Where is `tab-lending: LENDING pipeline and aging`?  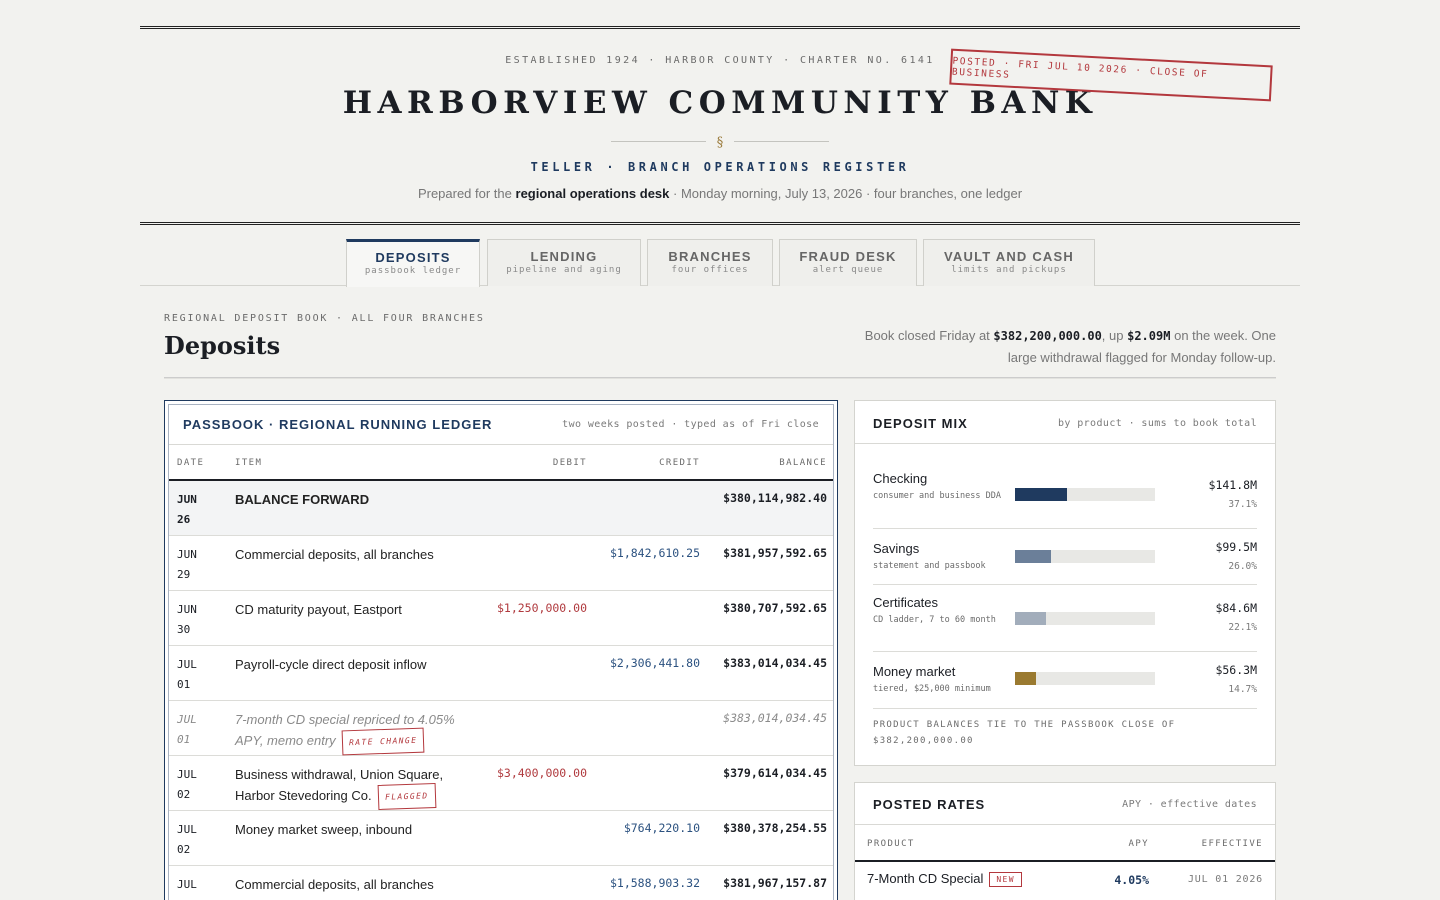
tab-lending: LENDING pipeline and aging is located at coordinates (564, 262).